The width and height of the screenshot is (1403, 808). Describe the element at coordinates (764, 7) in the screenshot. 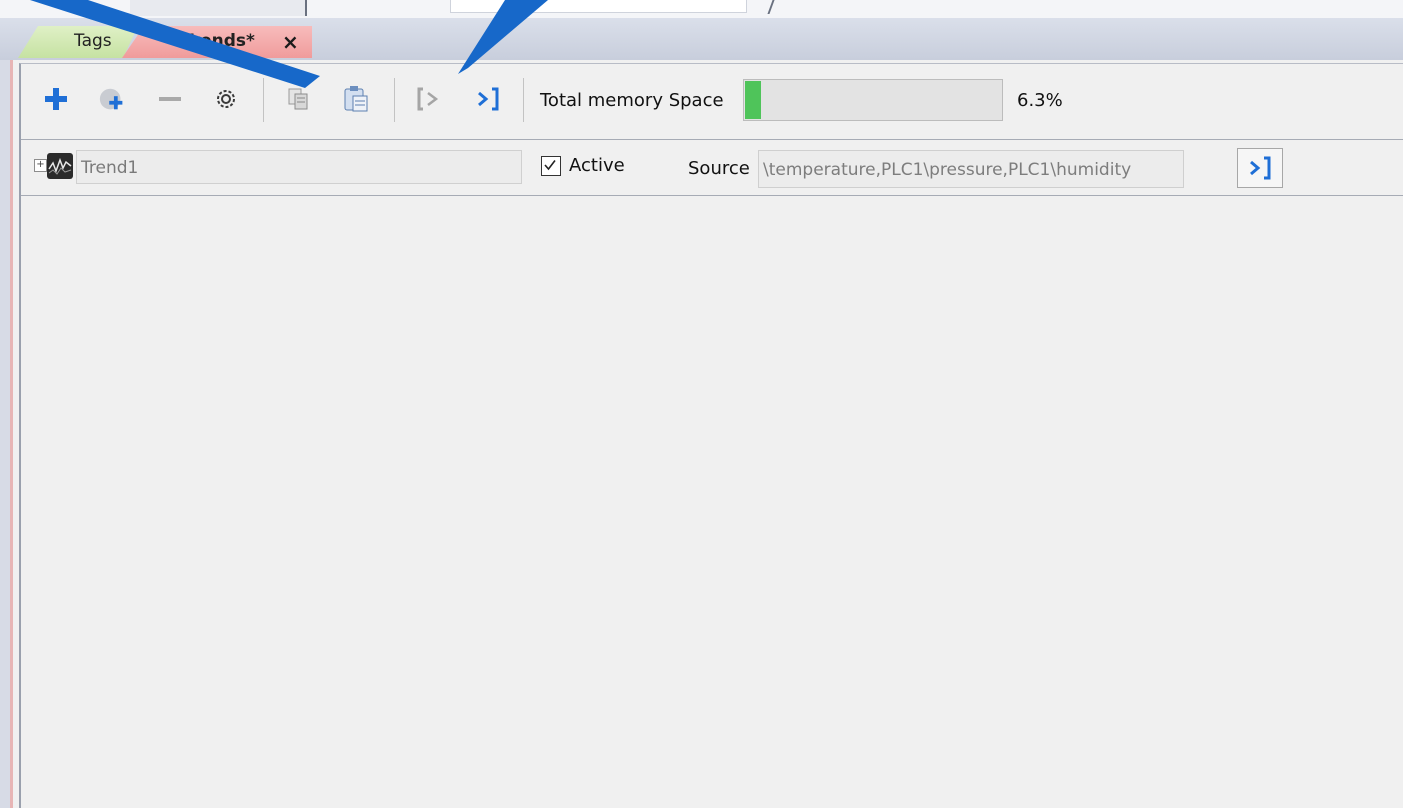

I see `top-strip-divider` at that location.